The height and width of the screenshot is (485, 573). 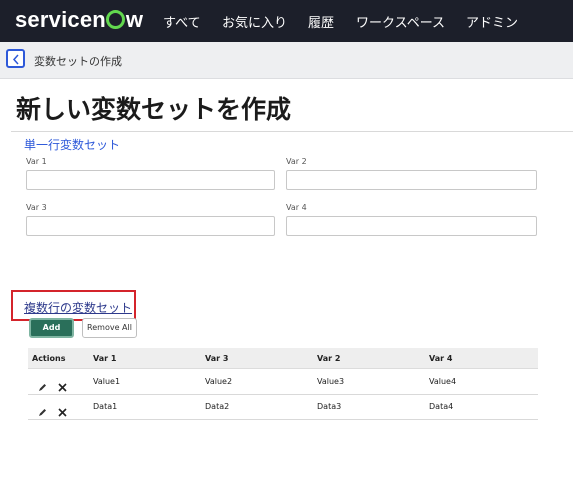 I want to click on var1-input, so click(x=150, y=180).